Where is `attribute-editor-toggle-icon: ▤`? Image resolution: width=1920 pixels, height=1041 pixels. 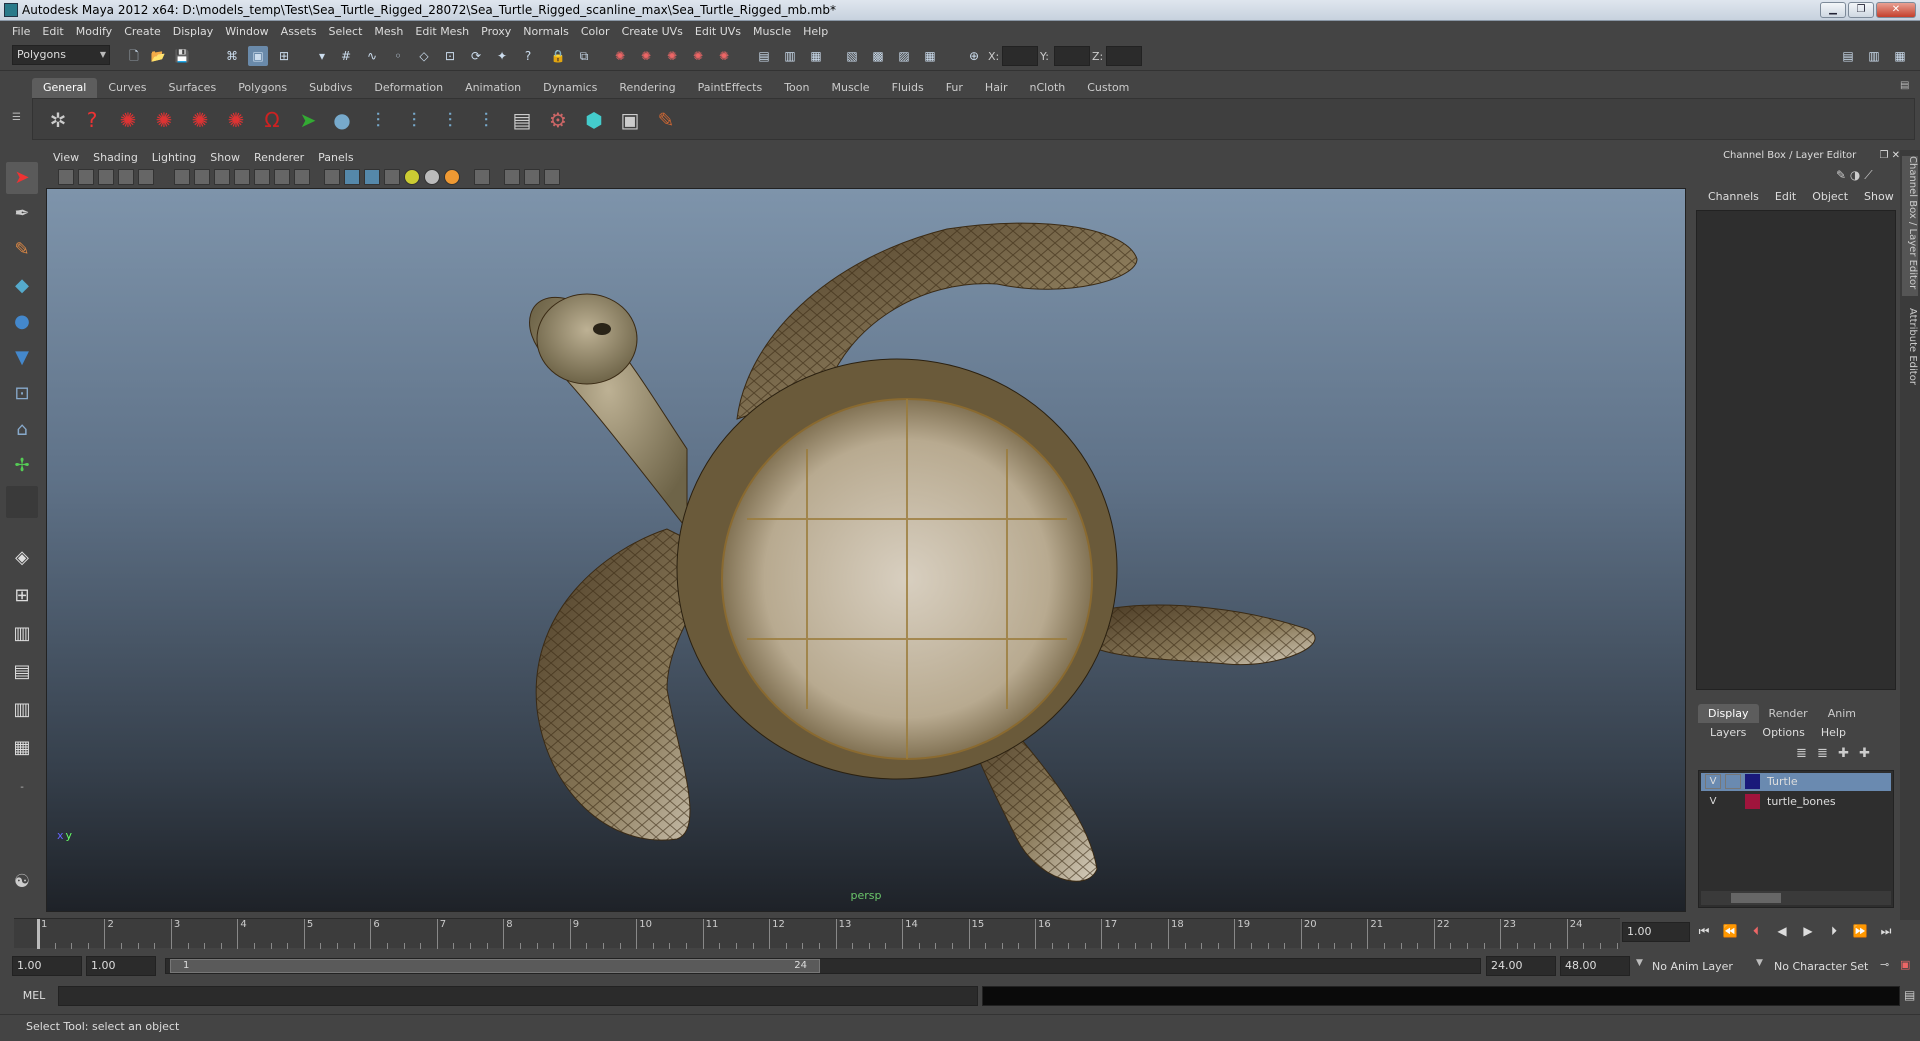
attribute-editor-toggle-icon: ▤ is located at coordinates (1848, 56).